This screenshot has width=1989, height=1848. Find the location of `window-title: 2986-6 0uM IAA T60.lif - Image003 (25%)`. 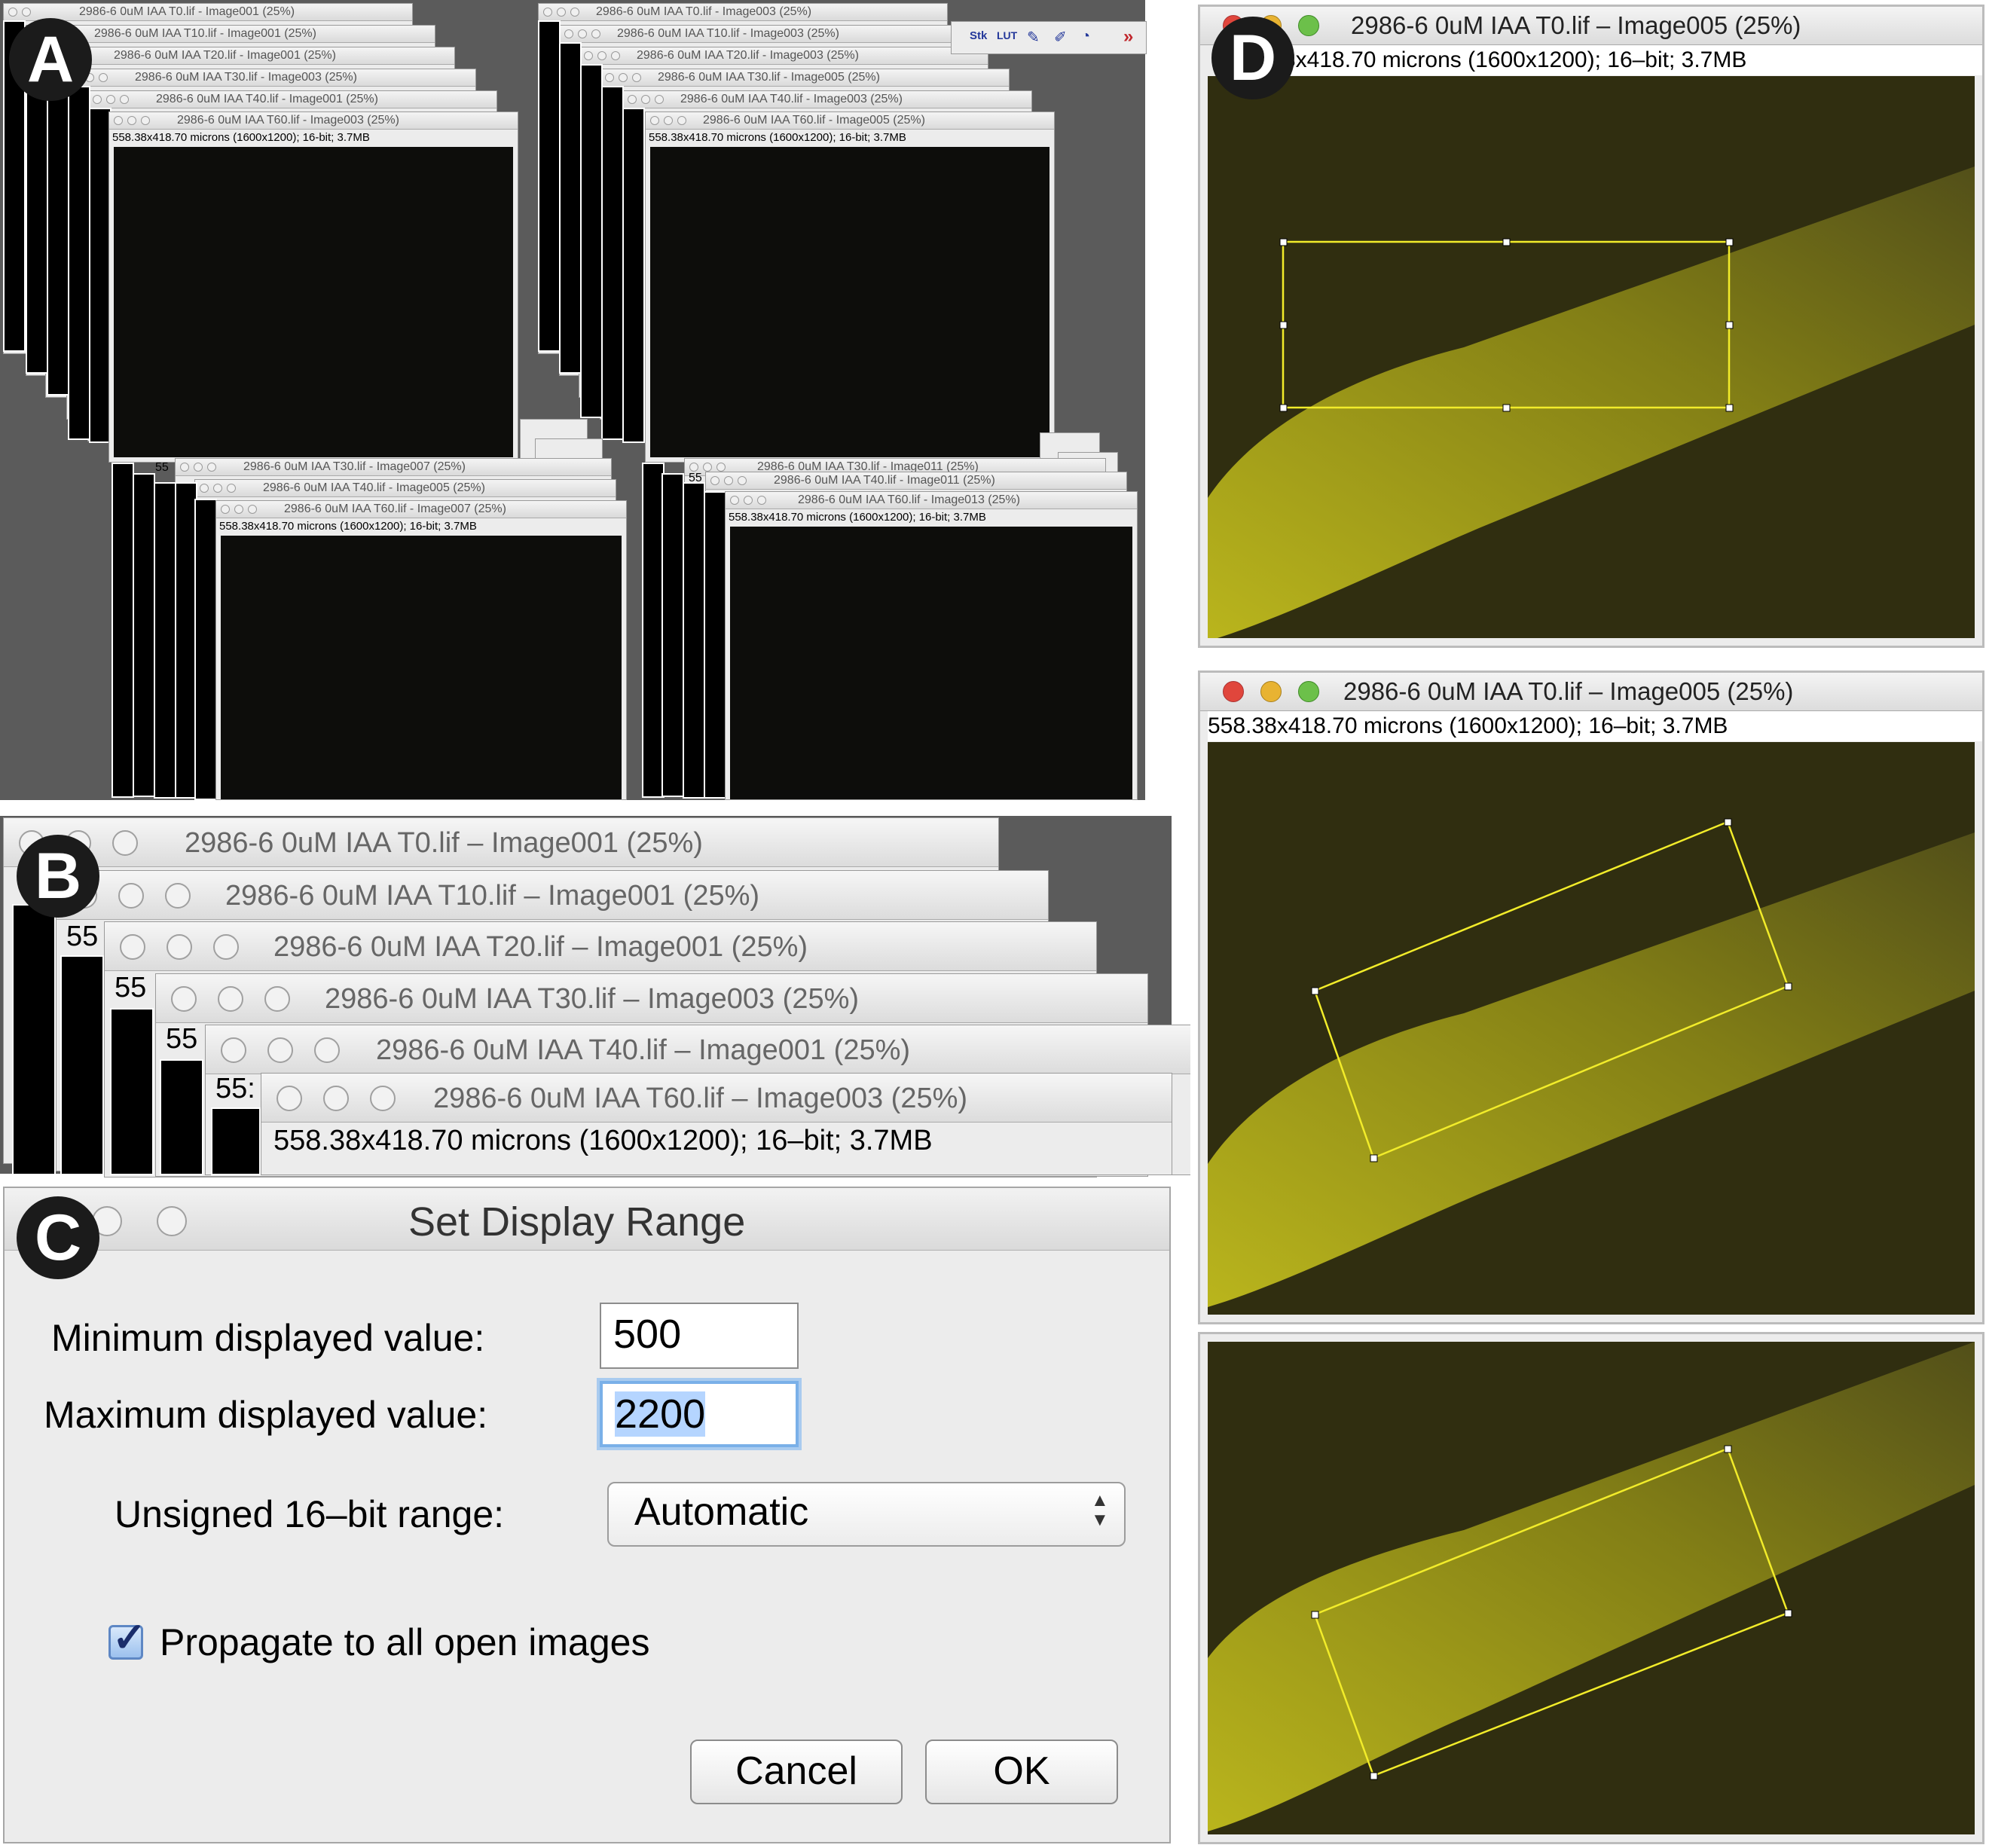

window-title: 2986-6 0uM IAA T60.lif - Image003 (25%) is located at coordinates (288, 120).